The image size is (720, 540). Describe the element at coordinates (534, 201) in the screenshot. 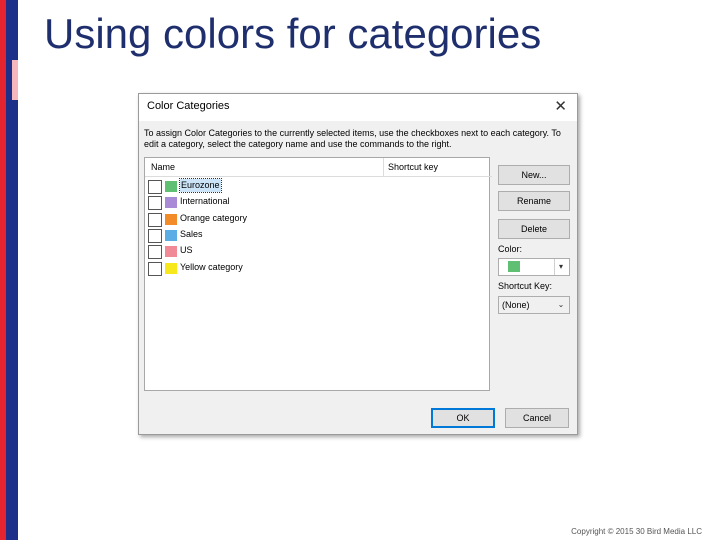

I see `rename-button: Rename` at that location.